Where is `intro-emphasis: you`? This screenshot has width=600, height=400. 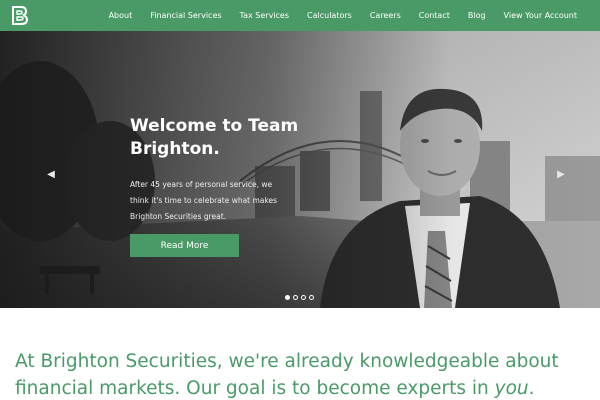
intro-emphasis: you is located at coordinates (511, 388).